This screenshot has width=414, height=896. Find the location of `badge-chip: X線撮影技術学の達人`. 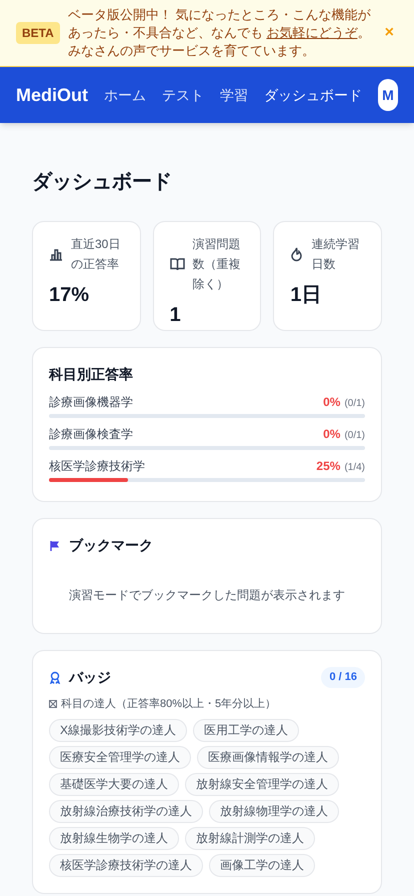

badge-chip: X線撮影技術学の達人 is located at coordinates (118, 730).